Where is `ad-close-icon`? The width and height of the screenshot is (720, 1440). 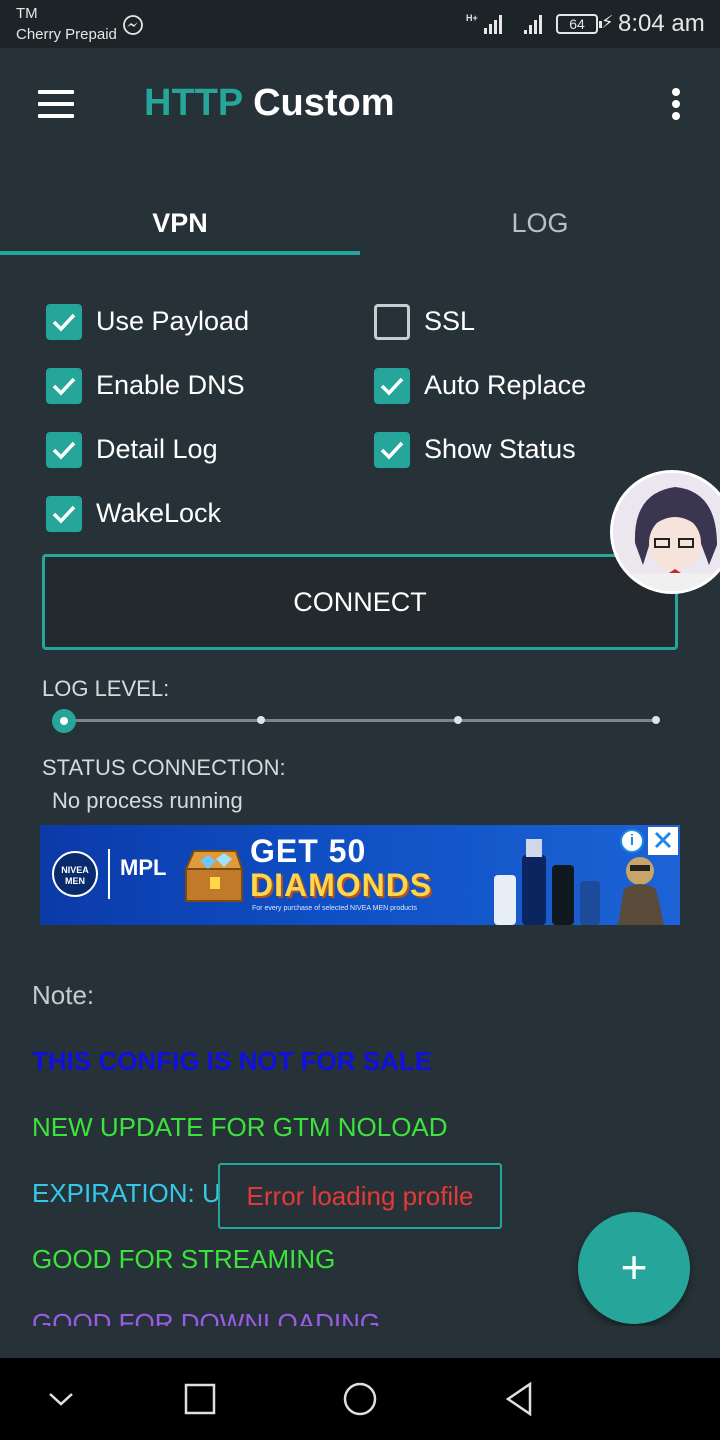 ad-close-icon is located at coordinates (663, 841).